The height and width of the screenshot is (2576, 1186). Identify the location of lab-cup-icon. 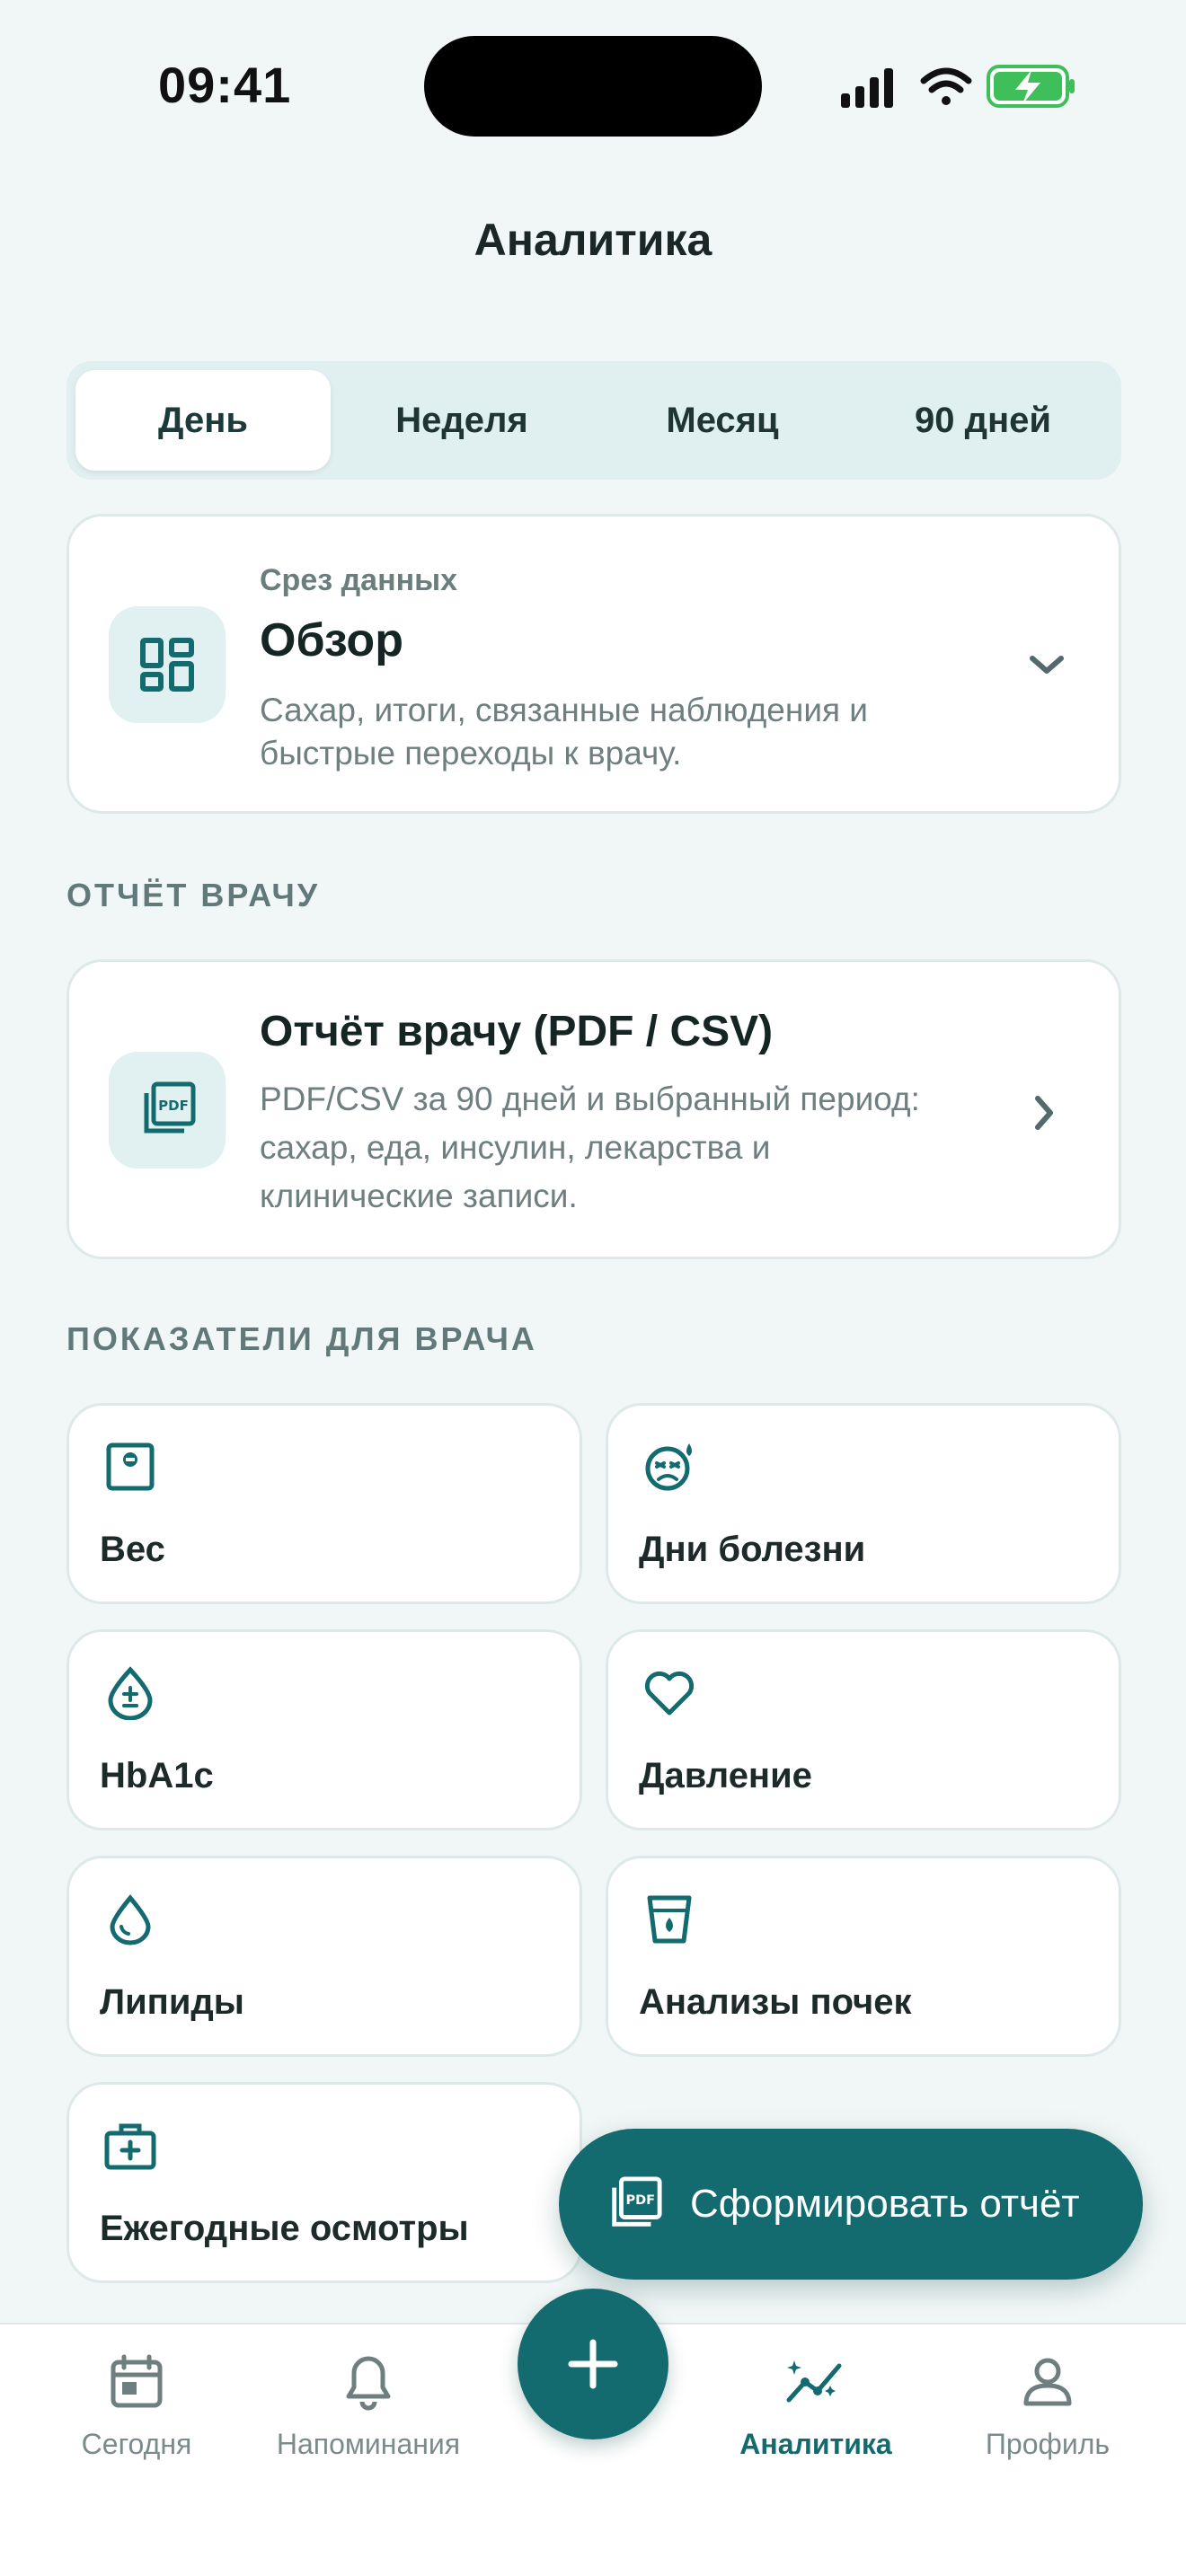
(669, 1919).